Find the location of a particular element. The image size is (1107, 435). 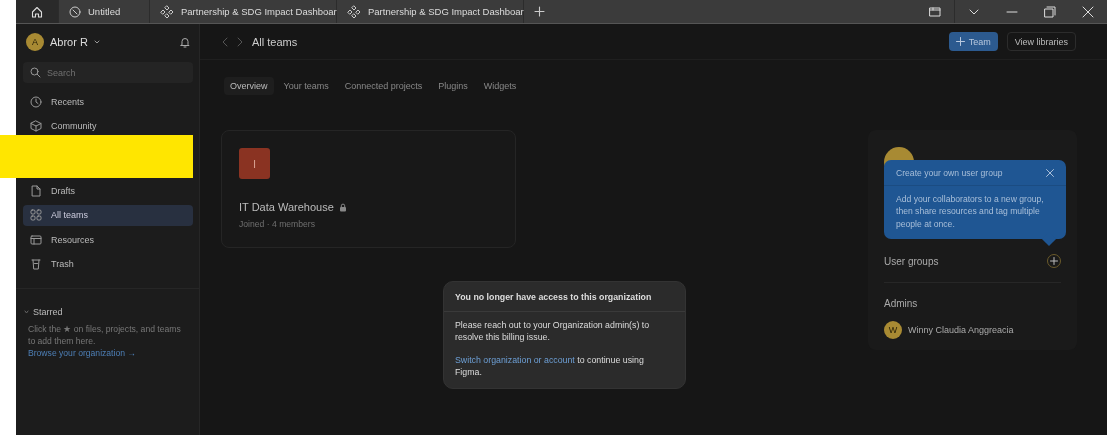

trash-icon is located at coordinates (36, 264).